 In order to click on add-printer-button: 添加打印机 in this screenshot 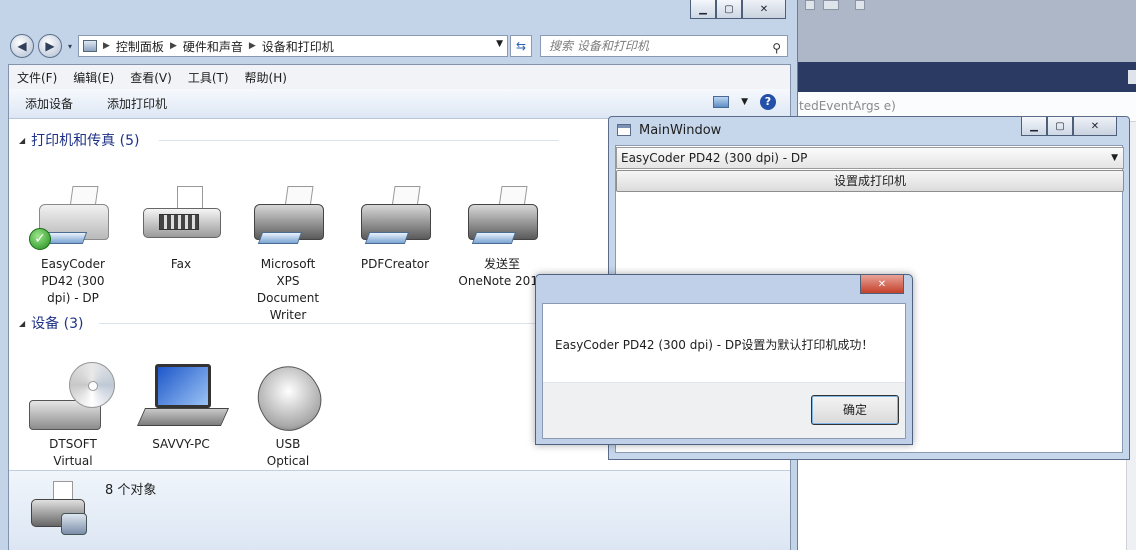, I will do `click(137, 103)`.